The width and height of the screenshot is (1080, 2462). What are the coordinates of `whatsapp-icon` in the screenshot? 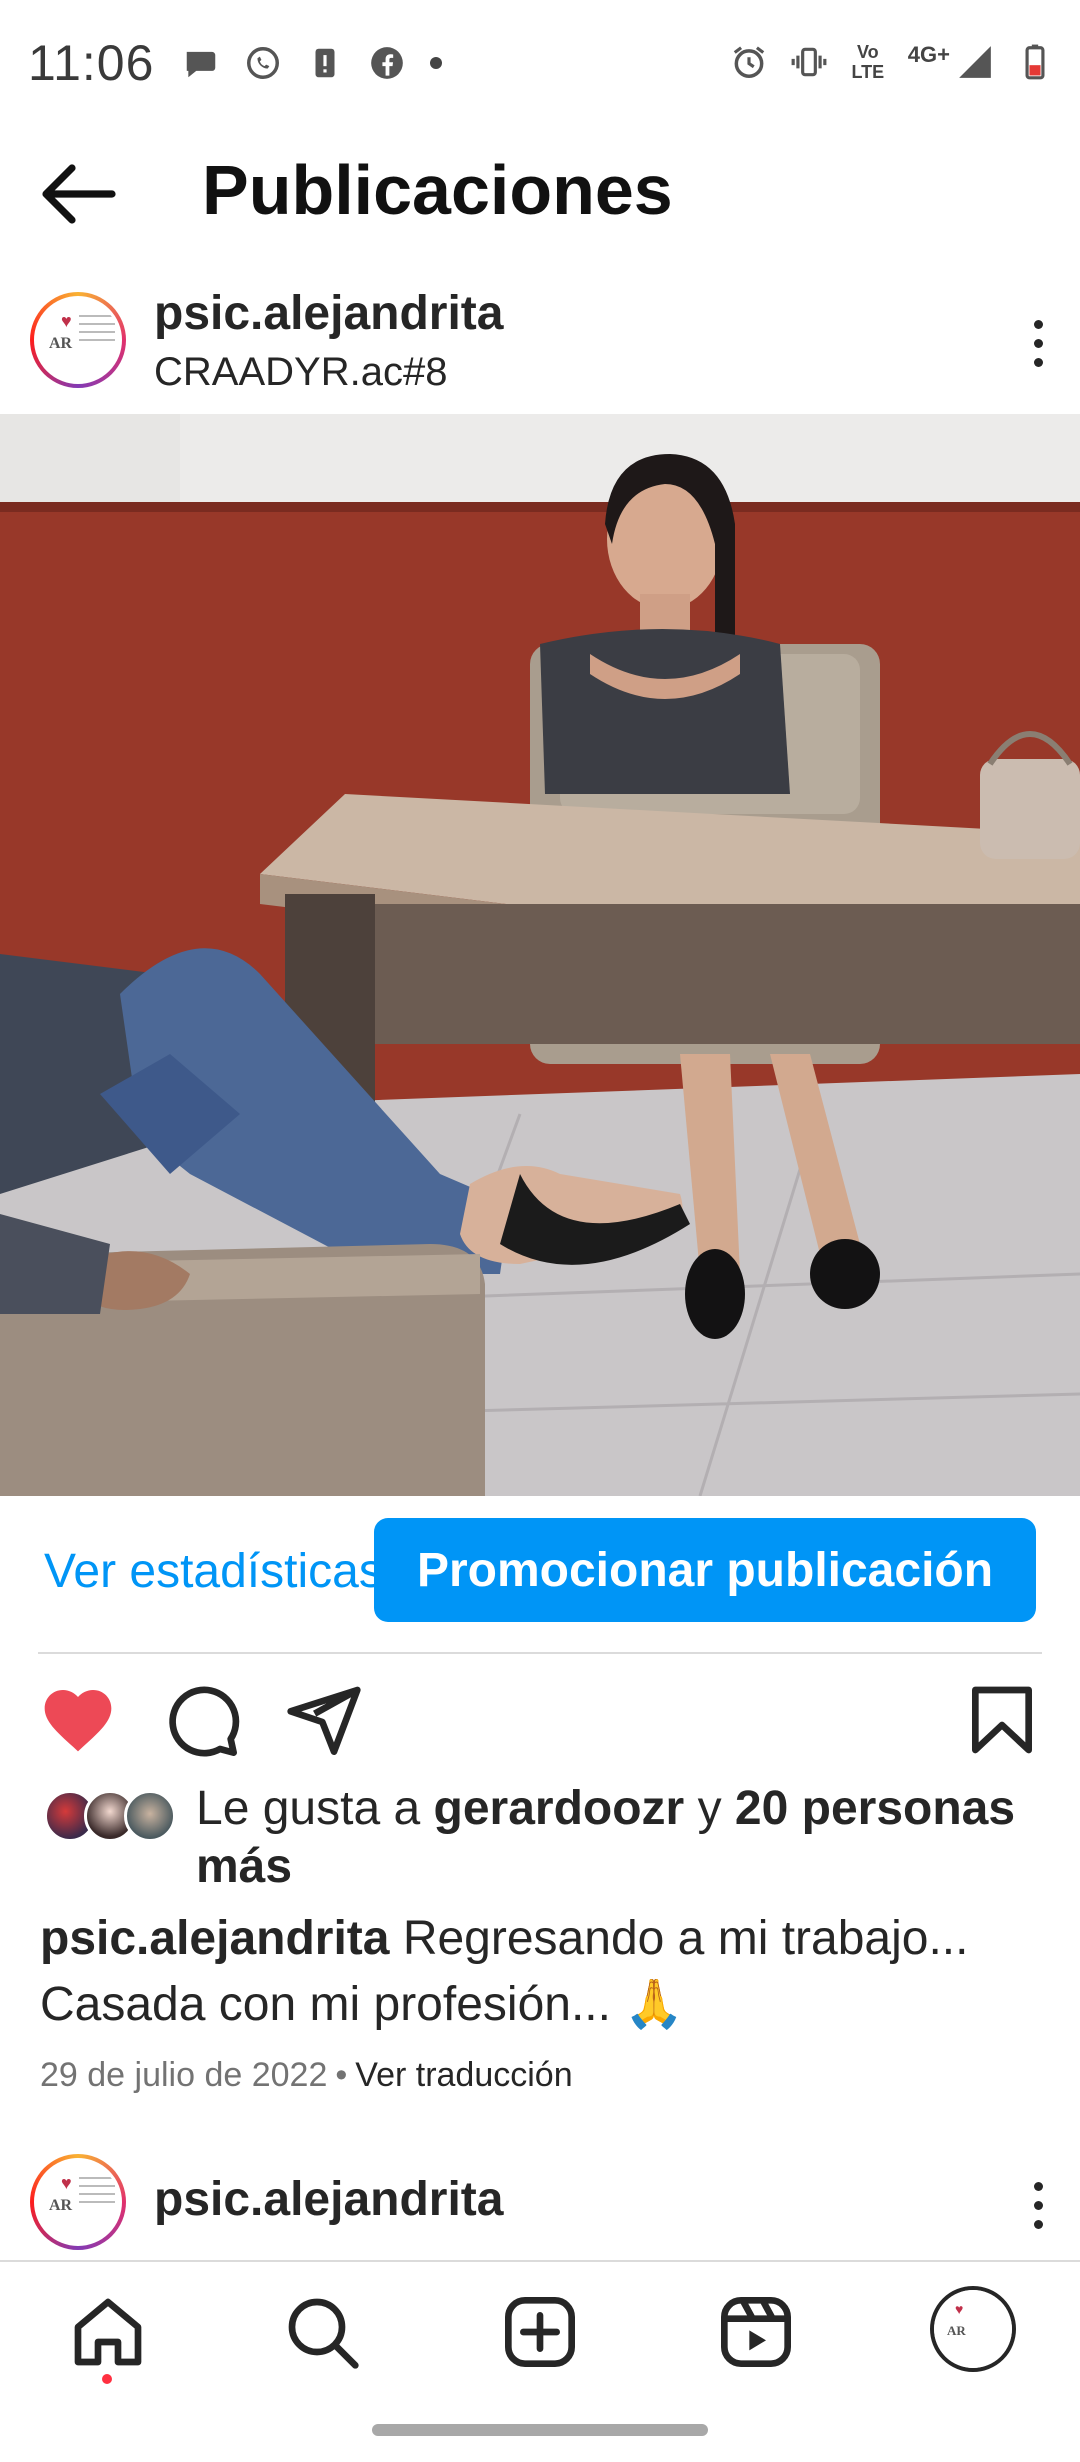 It's located at (263, 63).